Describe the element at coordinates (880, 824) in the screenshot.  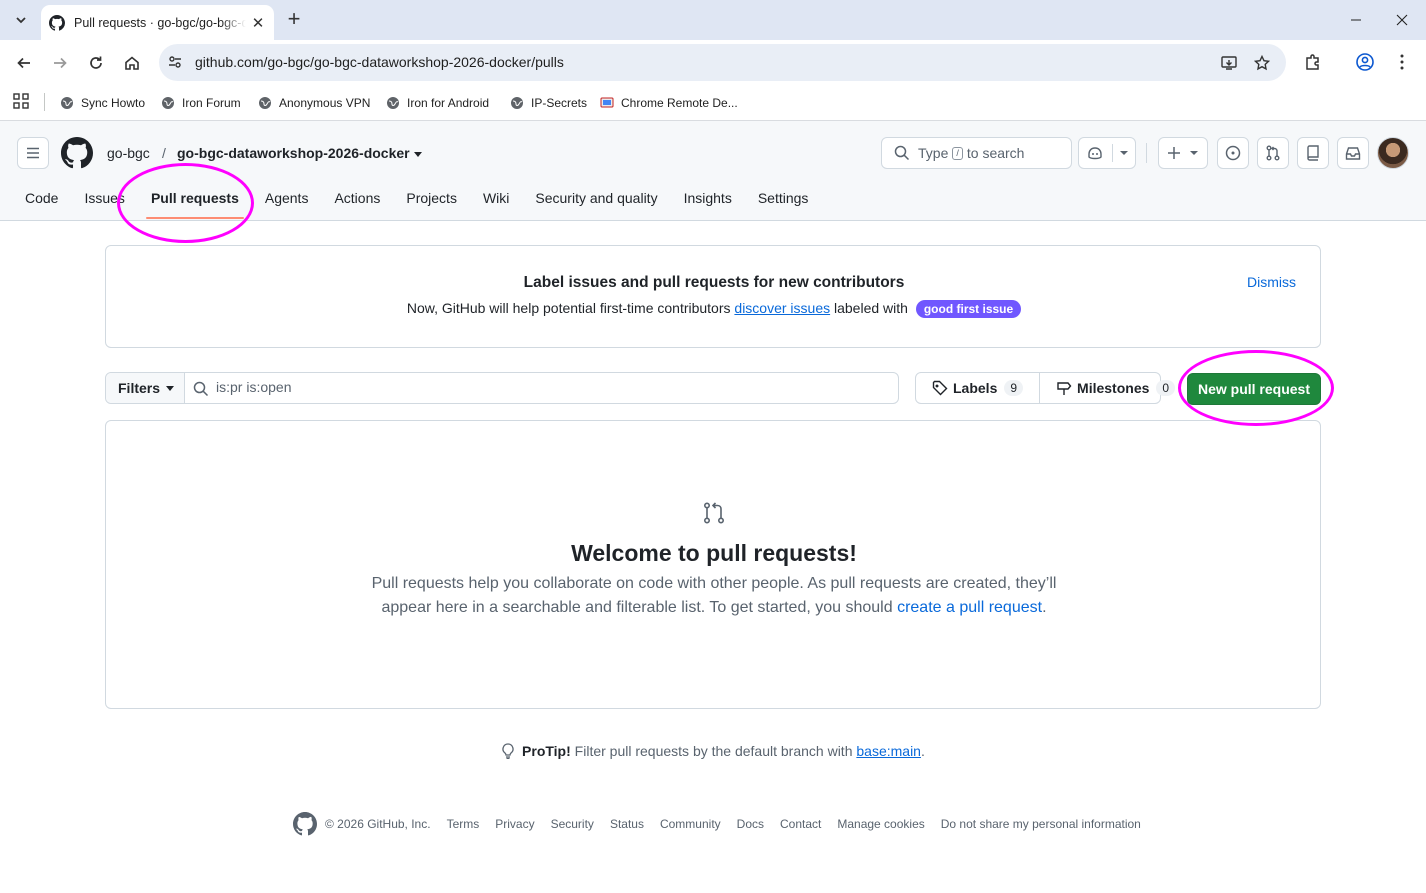
I see `footer-link-manage-cookies: Manage cookies` at that location.